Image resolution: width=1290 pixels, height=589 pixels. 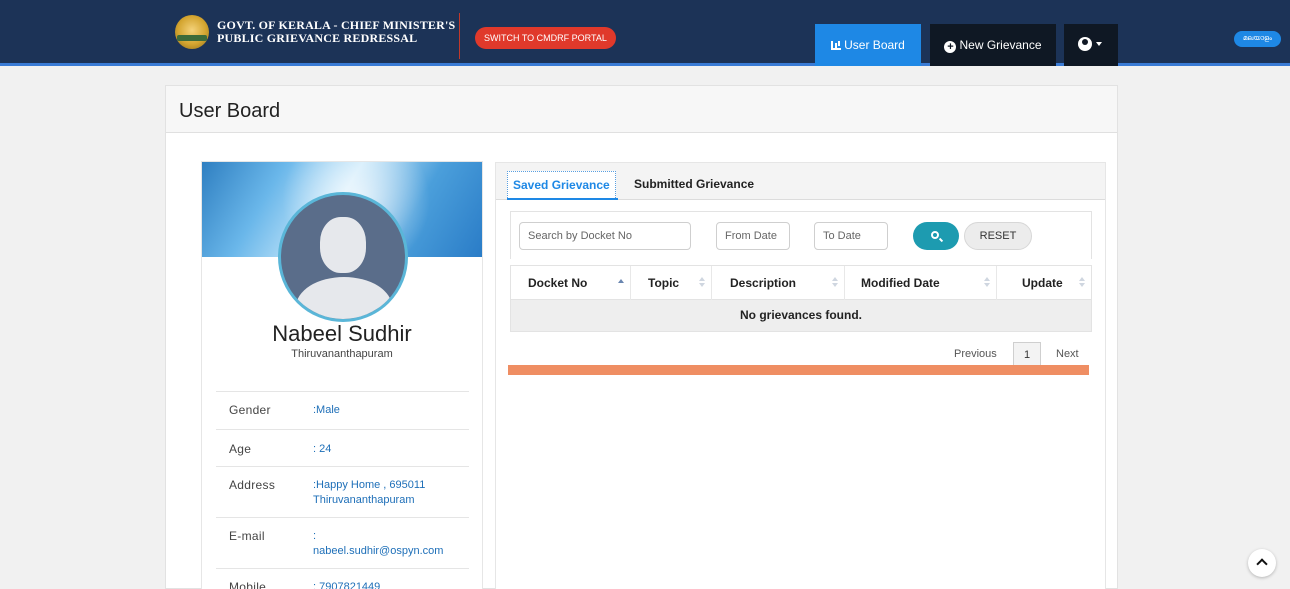 I want to click on email-address: nabeel.sudhir@ospyn.com, so click(x=378, y=551).